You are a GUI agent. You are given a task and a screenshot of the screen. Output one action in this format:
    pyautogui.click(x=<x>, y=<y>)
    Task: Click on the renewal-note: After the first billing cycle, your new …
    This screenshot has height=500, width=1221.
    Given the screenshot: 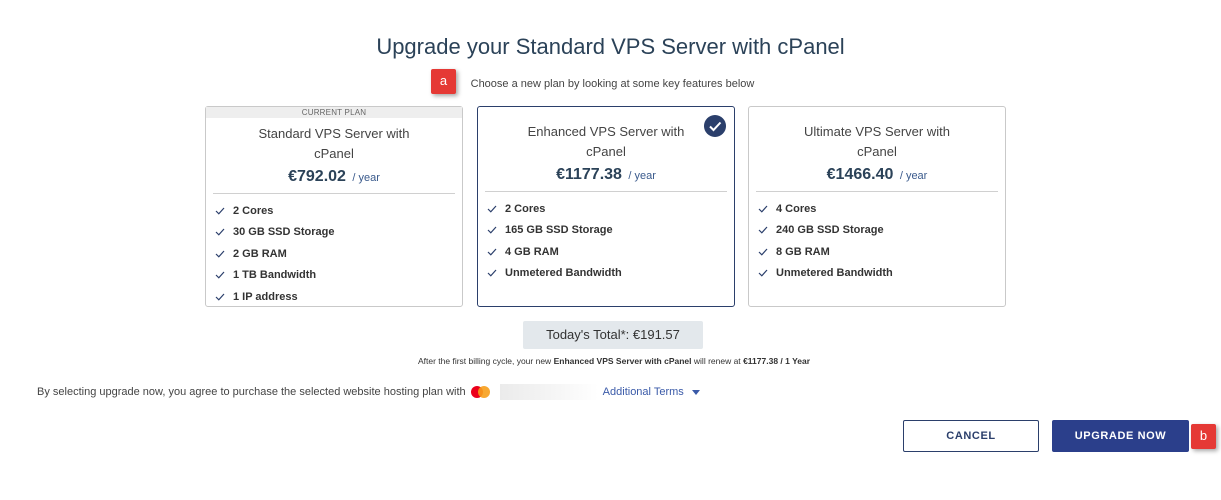 What is the action you would take?
    pyautogui.click(x=610, y=361)
    